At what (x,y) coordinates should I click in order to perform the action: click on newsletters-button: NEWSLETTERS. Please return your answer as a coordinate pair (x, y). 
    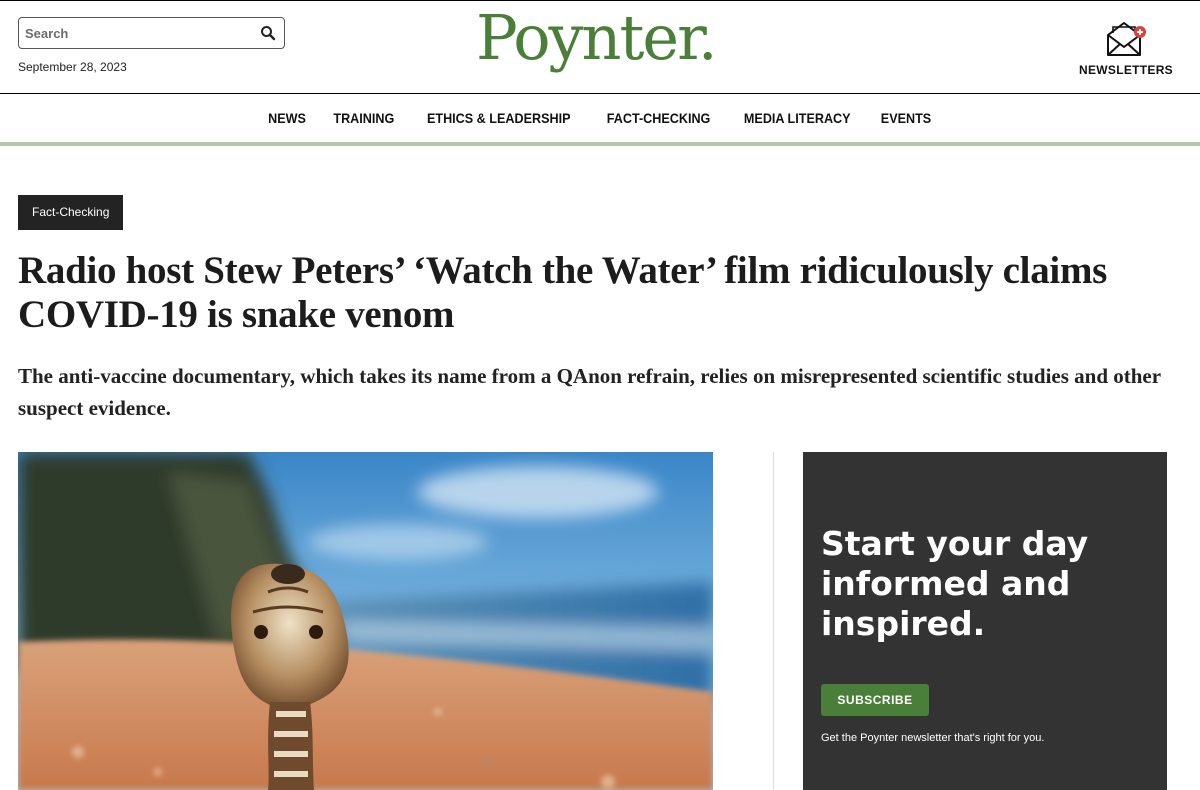
    Looking at the image, I should click on (1126, 50).